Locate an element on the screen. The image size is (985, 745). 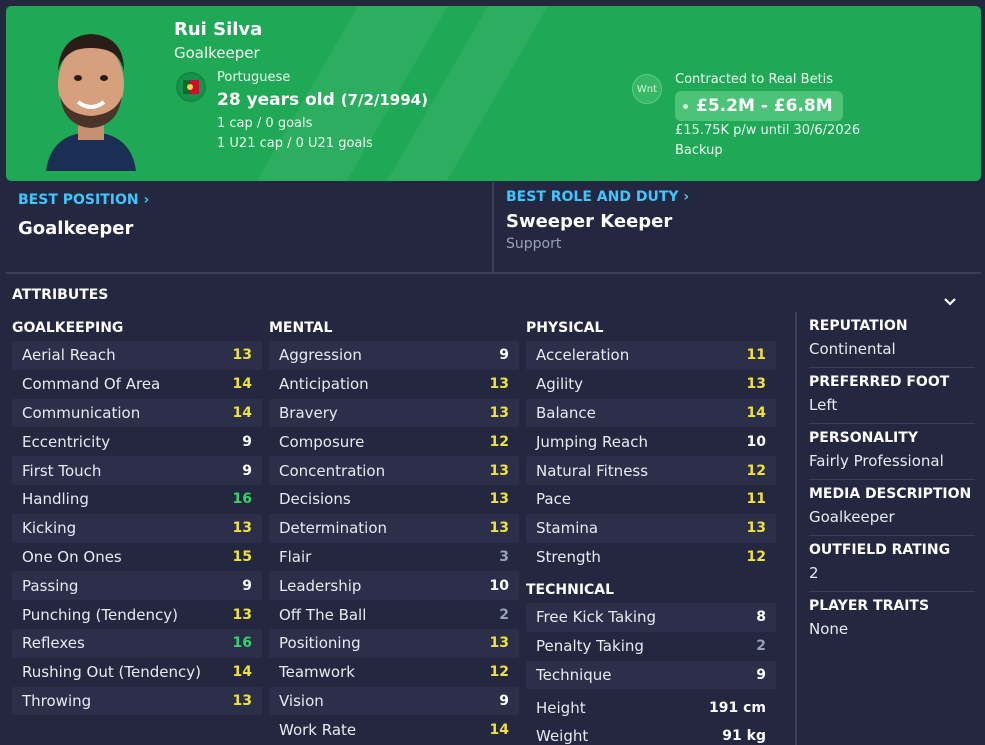
chevron-down-icon is located at coordinates (950, 301).